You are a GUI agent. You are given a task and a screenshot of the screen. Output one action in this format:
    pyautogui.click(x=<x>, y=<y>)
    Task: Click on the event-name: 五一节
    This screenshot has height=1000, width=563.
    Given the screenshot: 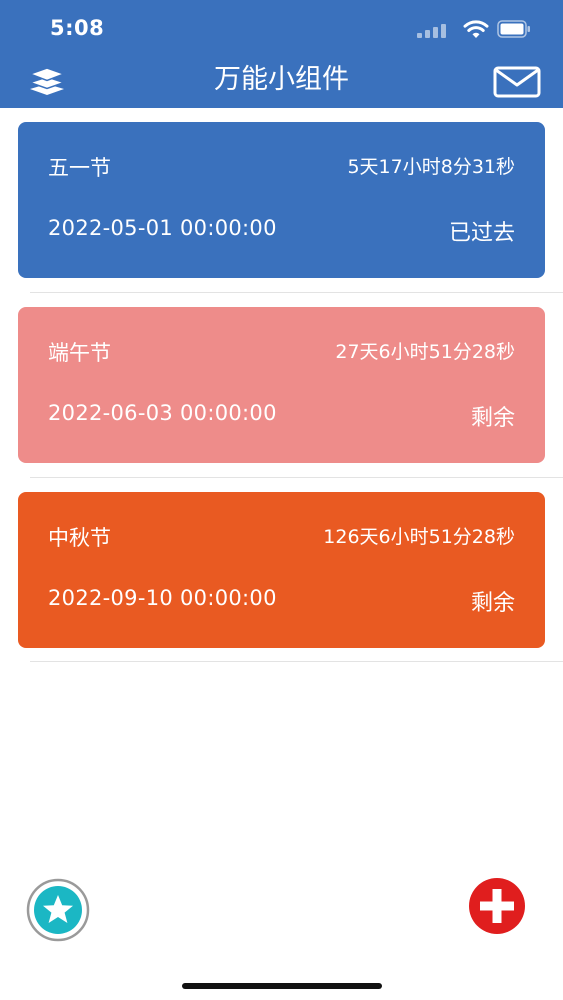 What is the action you would take?
    pyautogui.click(x=79, y=168)
    